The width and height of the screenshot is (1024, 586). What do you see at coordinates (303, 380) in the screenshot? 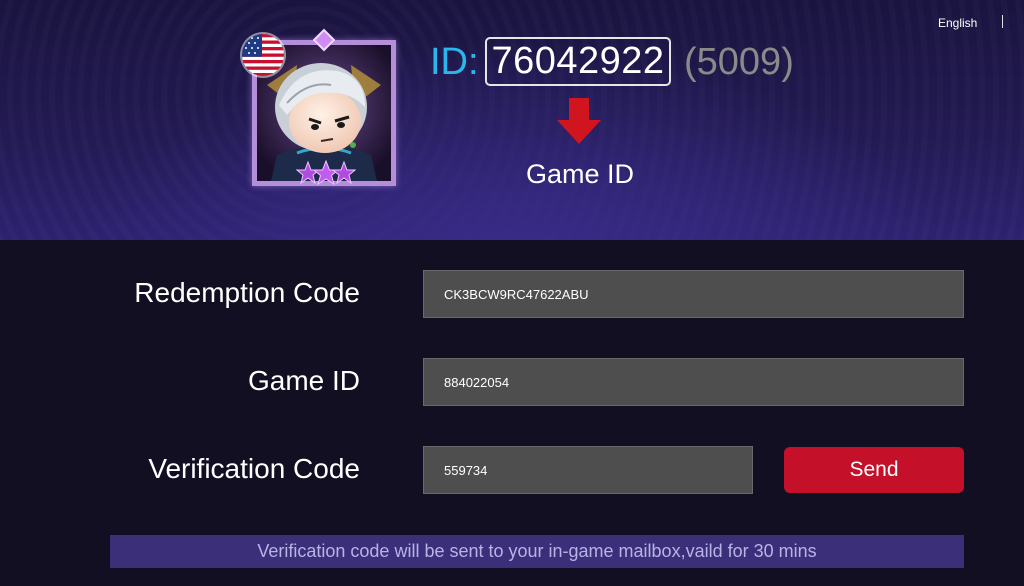
I see `game-id-label: Game ID` at bounding box center [303, 380].